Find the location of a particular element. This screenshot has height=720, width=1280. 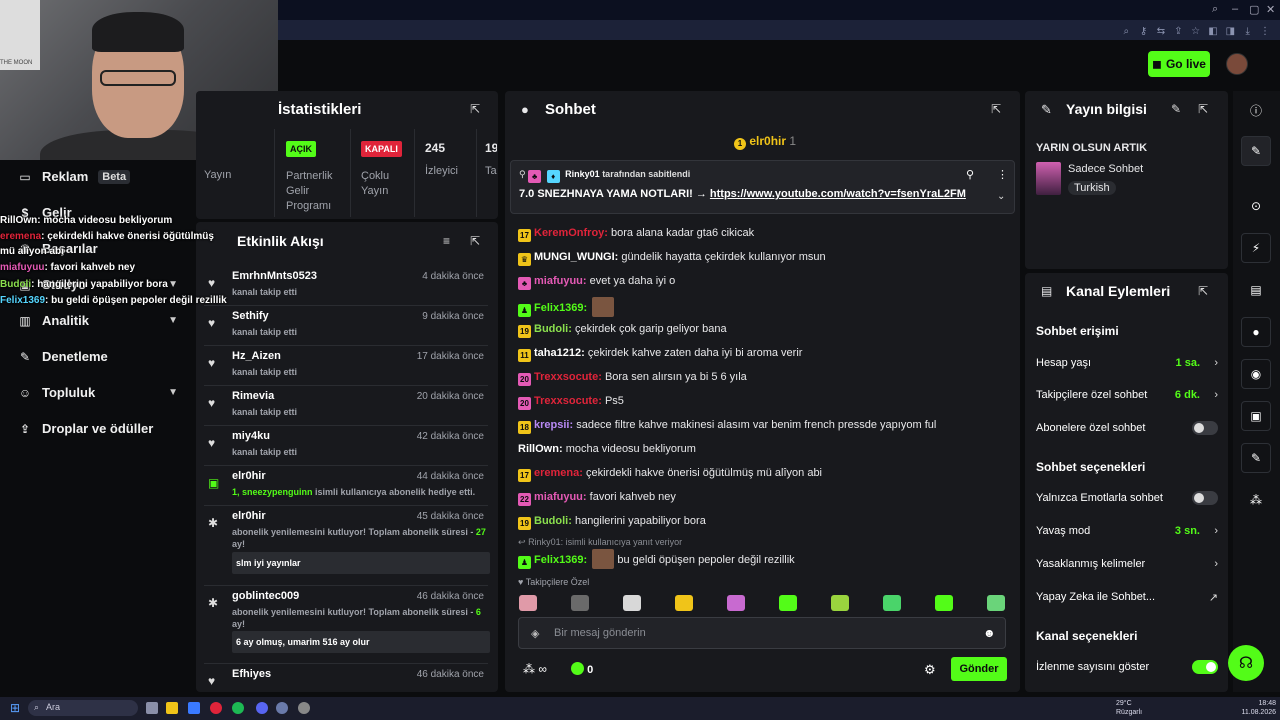

filter-icon: ≡ is located at coordinates (446, 241).